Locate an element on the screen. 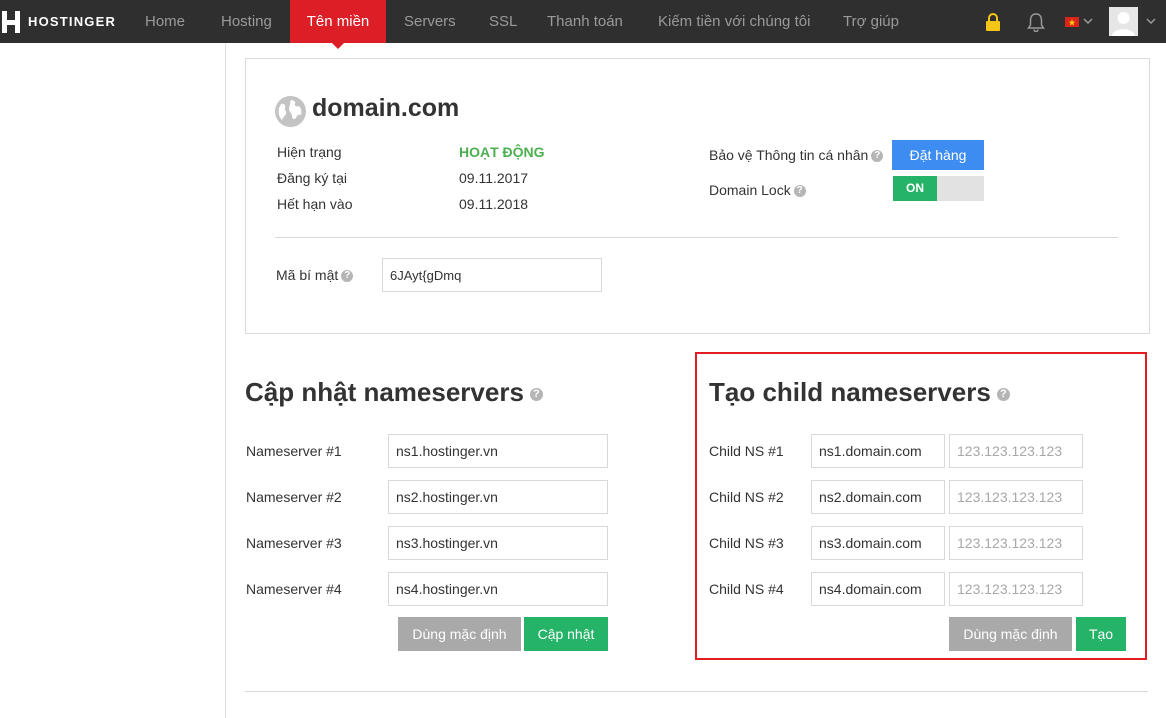 This screenshot has width=1166, height=718. card-divider is located at coordinates (696, 237).